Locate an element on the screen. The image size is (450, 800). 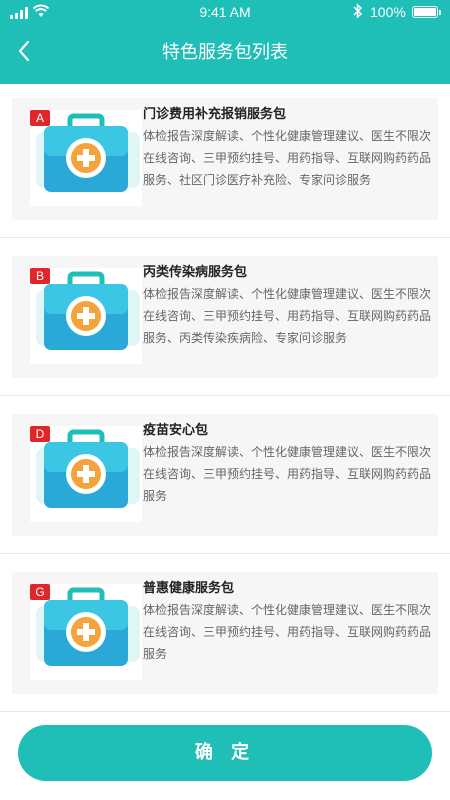
package-thumbnail: A is located at coordinates (86, 158).